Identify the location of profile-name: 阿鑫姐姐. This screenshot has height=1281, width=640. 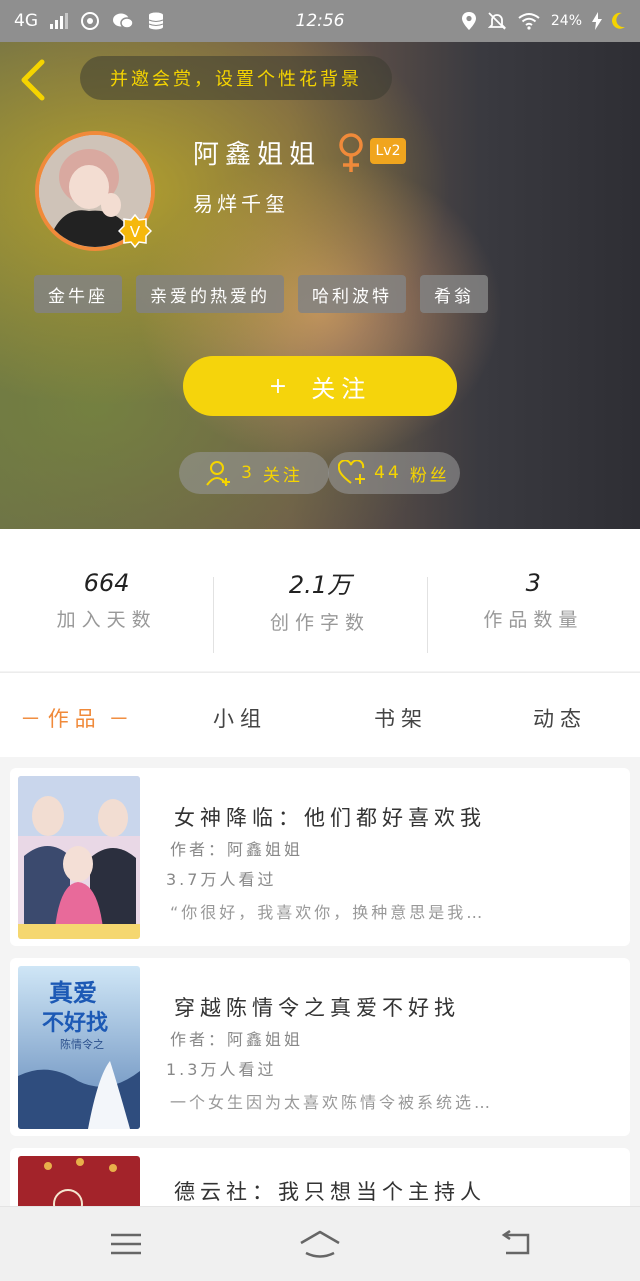
(257, 155).